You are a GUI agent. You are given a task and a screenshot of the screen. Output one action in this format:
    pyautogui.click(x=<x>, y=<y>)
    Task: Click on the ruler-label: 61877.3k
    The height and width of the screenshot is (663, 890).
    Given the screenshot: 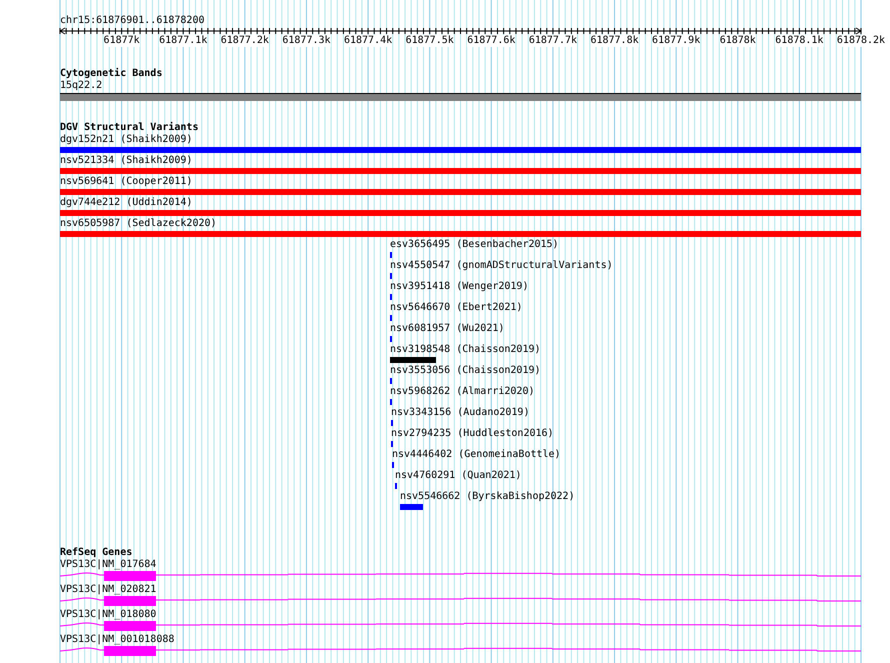 What is the action you would take?
    pyautogui.click(x=306, y=41)
    